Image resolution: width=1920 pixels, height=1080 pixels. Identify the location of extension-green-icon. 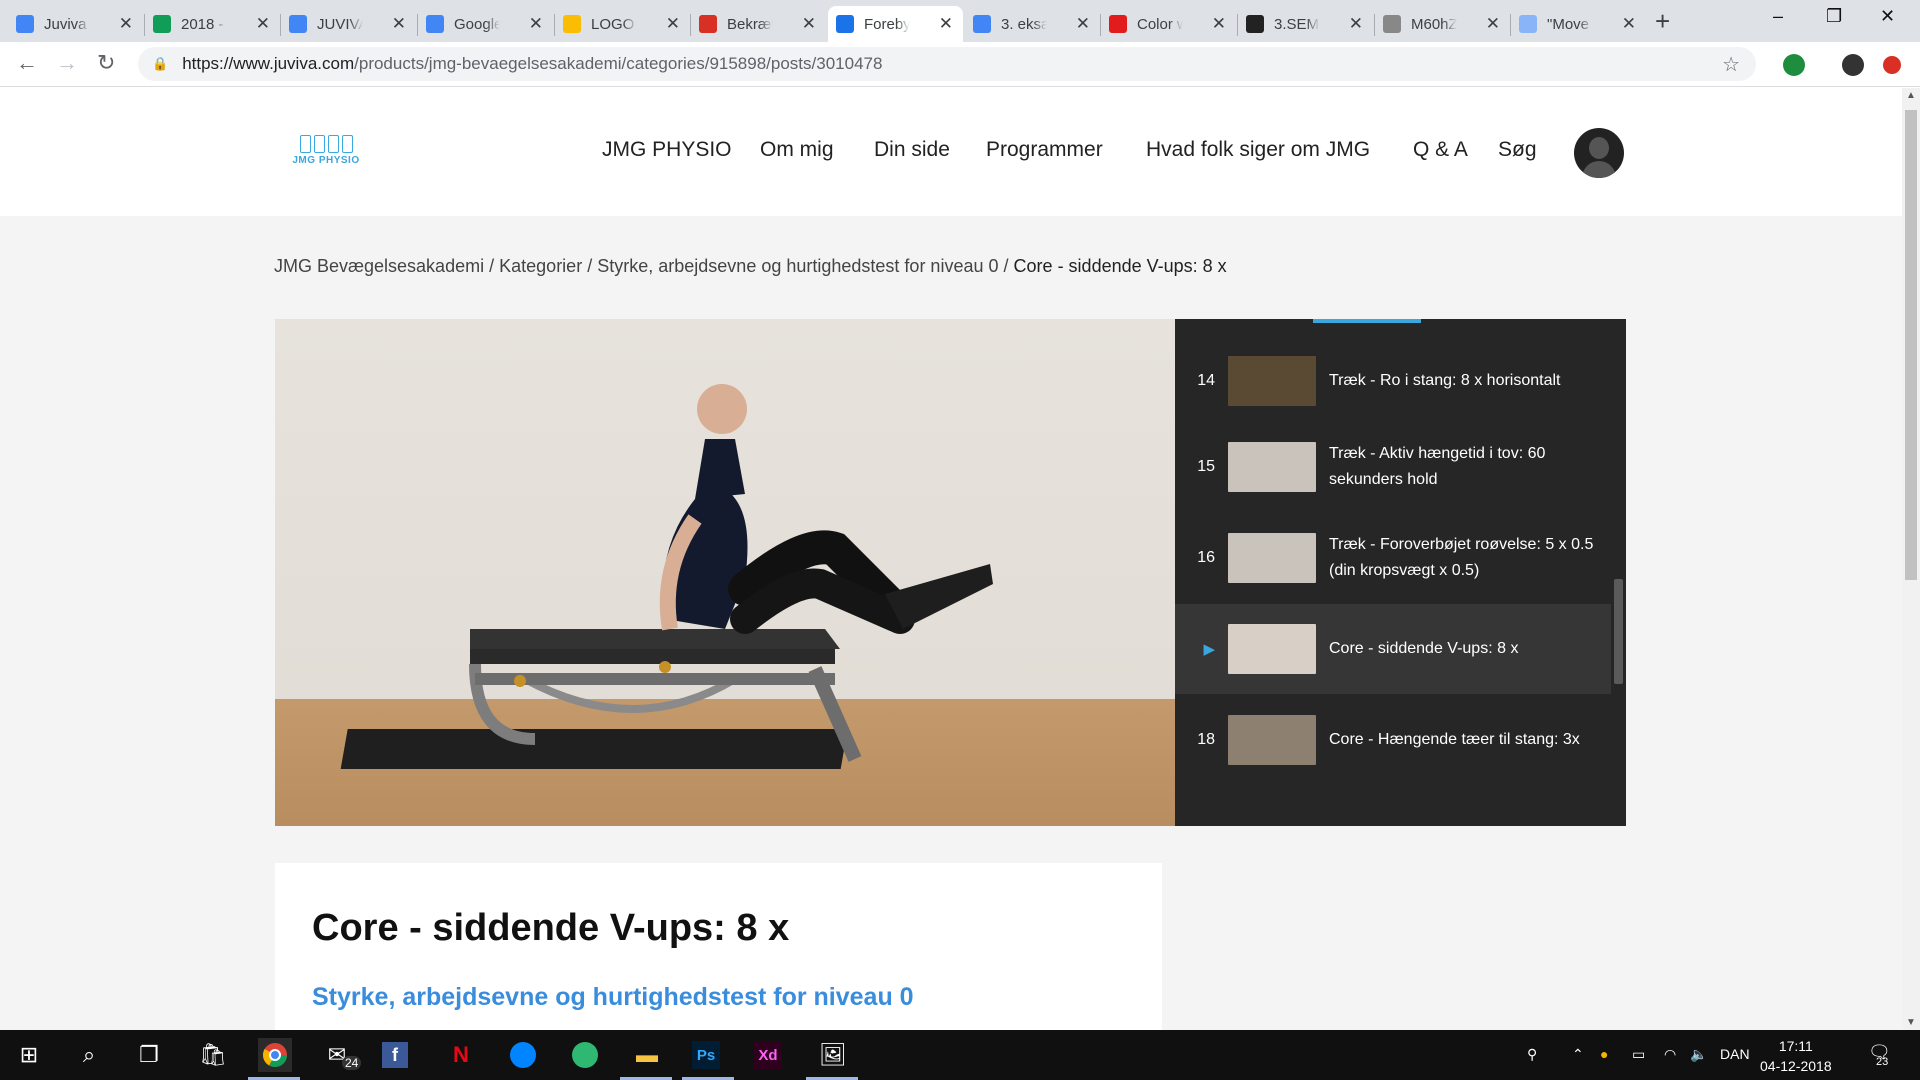
(1794, 65).